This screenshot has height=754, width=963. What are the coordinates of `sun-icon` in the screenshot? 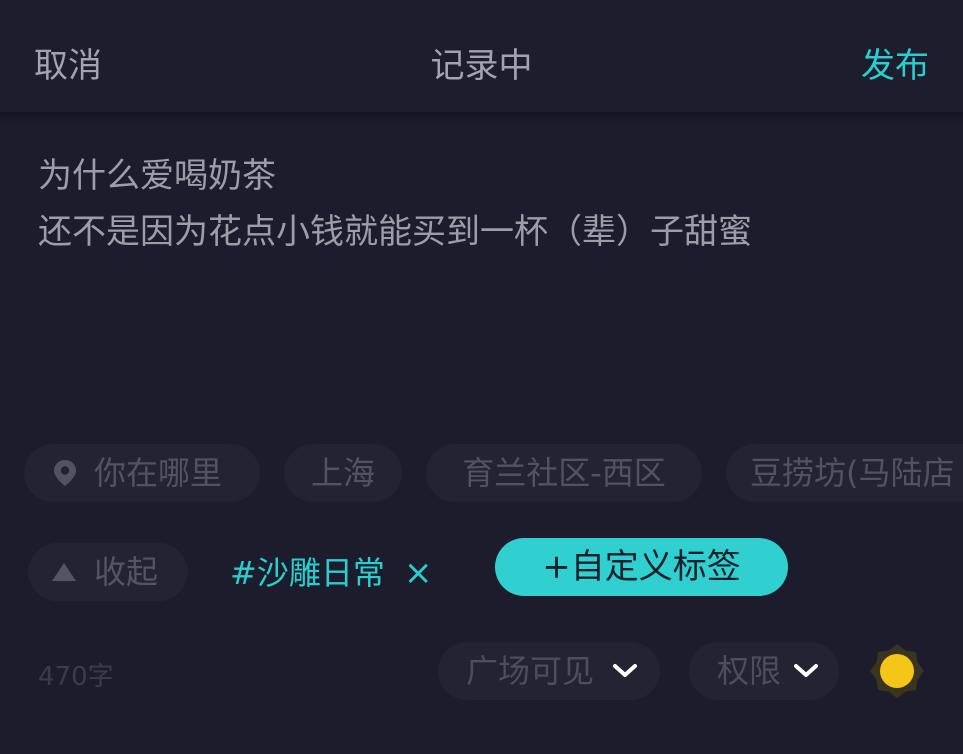 It's located at (897, 671).